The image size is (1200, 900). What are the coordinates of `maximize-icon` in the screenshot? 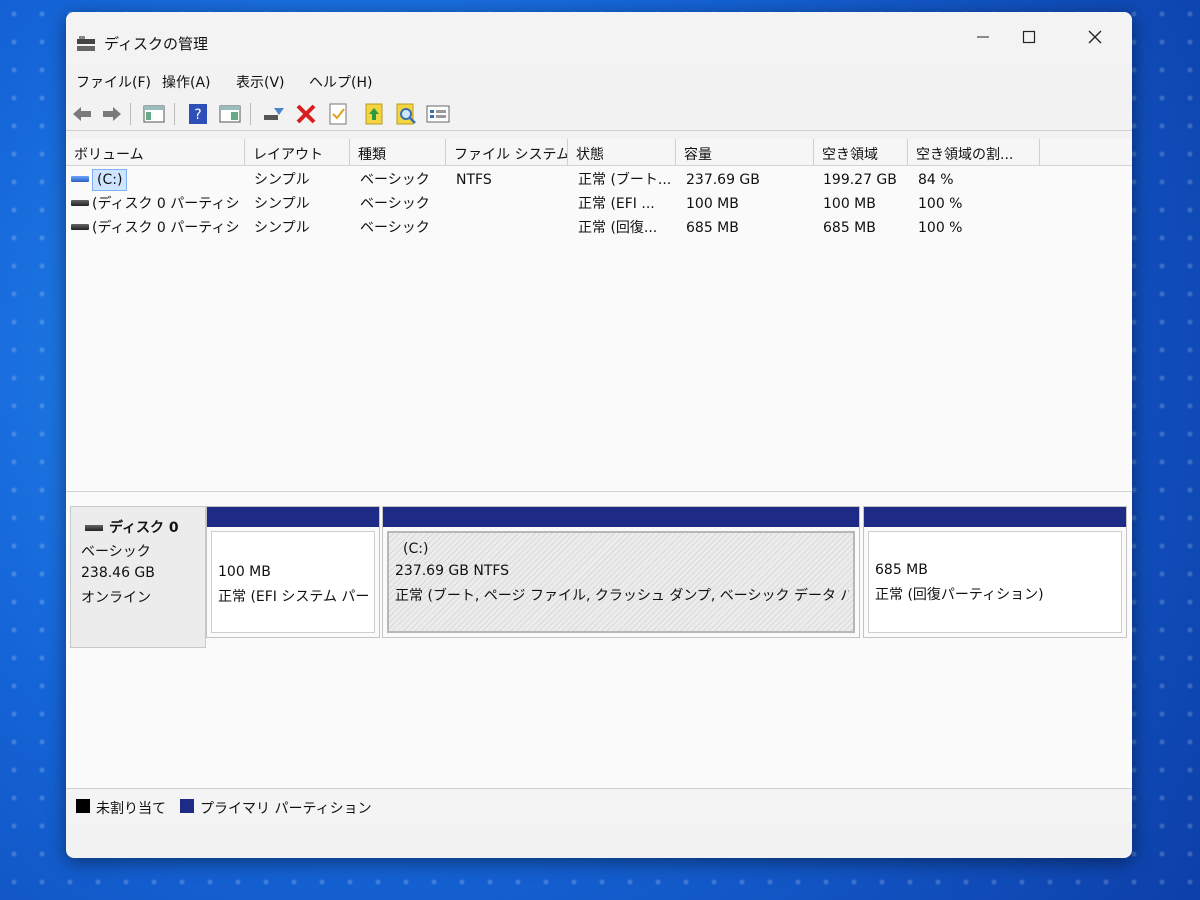 It's located at (1029, 37).